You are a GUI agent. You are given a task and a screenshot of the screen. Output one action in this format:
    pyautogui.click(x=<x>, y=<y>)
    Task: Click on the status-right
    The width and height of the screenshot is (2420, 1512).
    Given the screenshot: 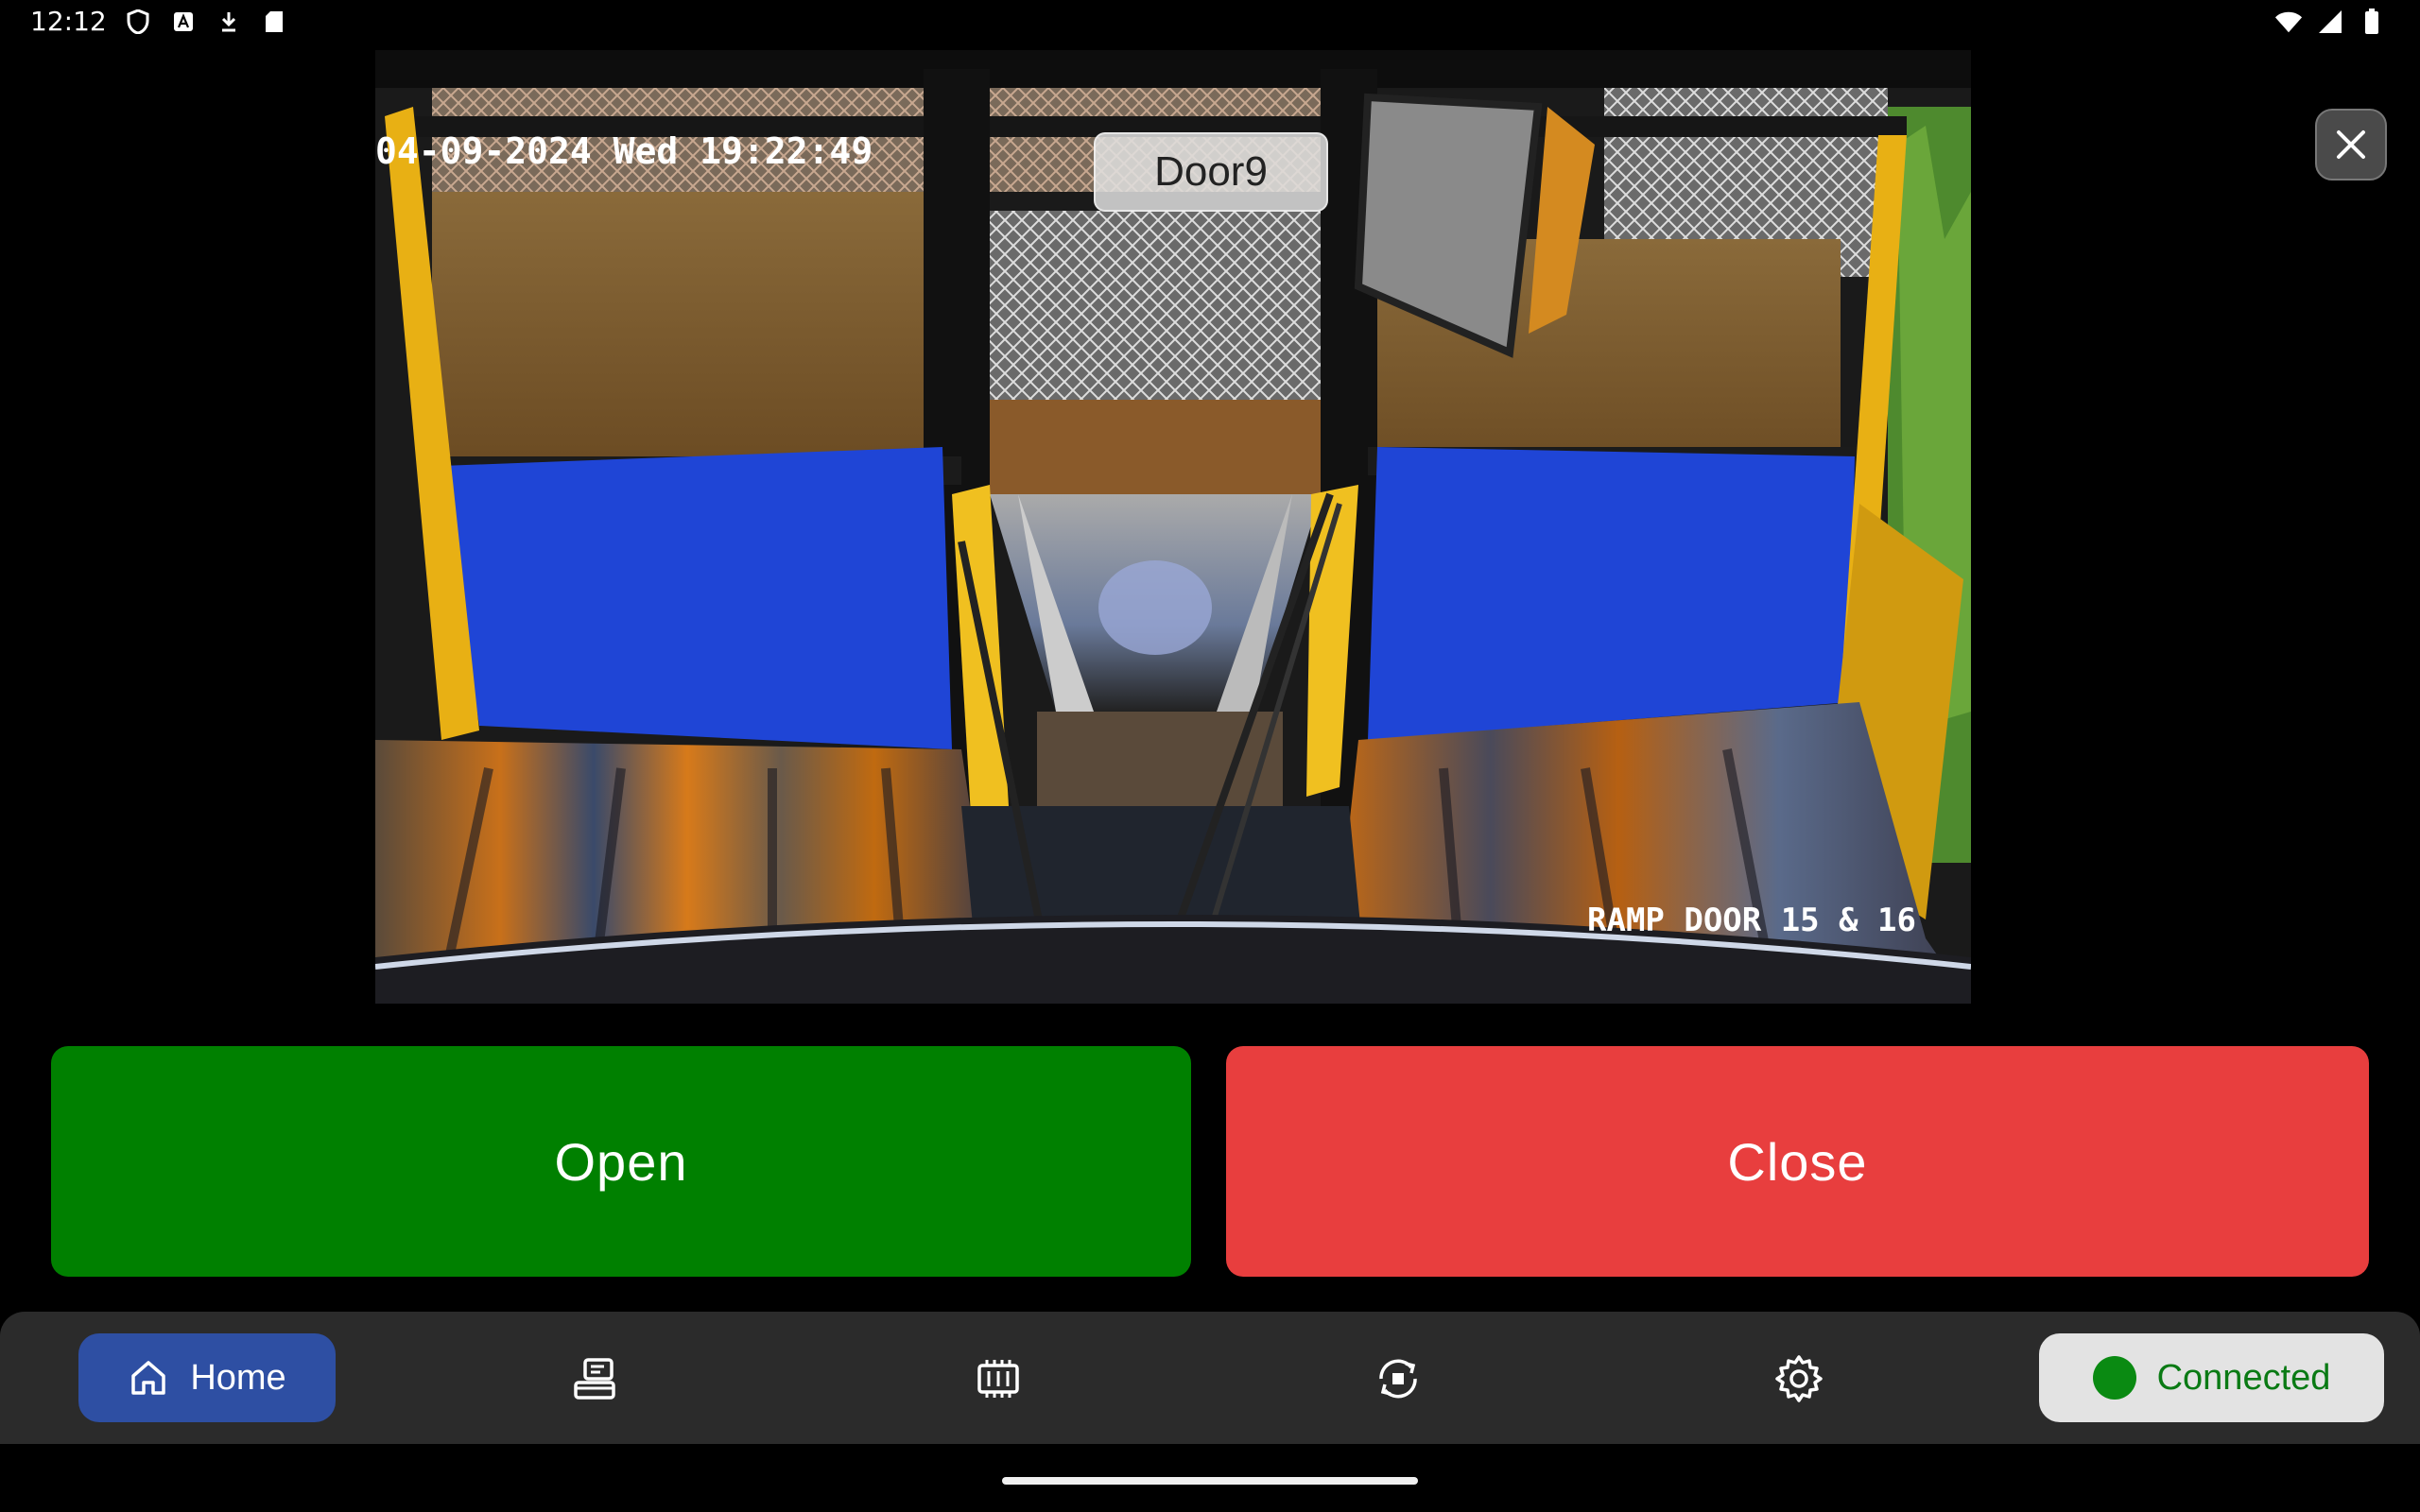 What is the action you would take?
    pyautogui.click(x=2330, y=22)
    